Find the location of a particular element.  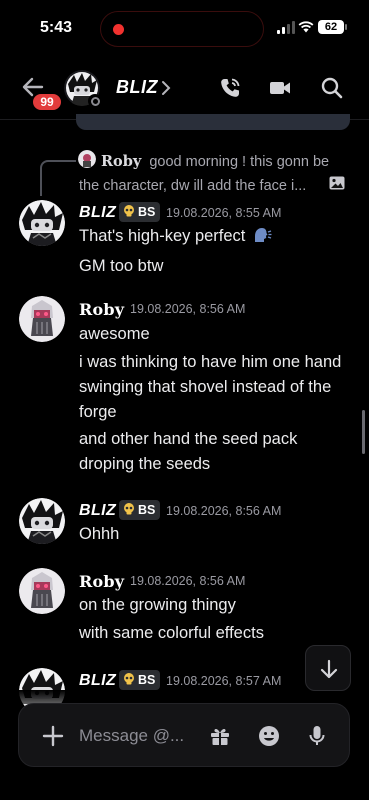

gift-icon is located at coordinates (220, 736).